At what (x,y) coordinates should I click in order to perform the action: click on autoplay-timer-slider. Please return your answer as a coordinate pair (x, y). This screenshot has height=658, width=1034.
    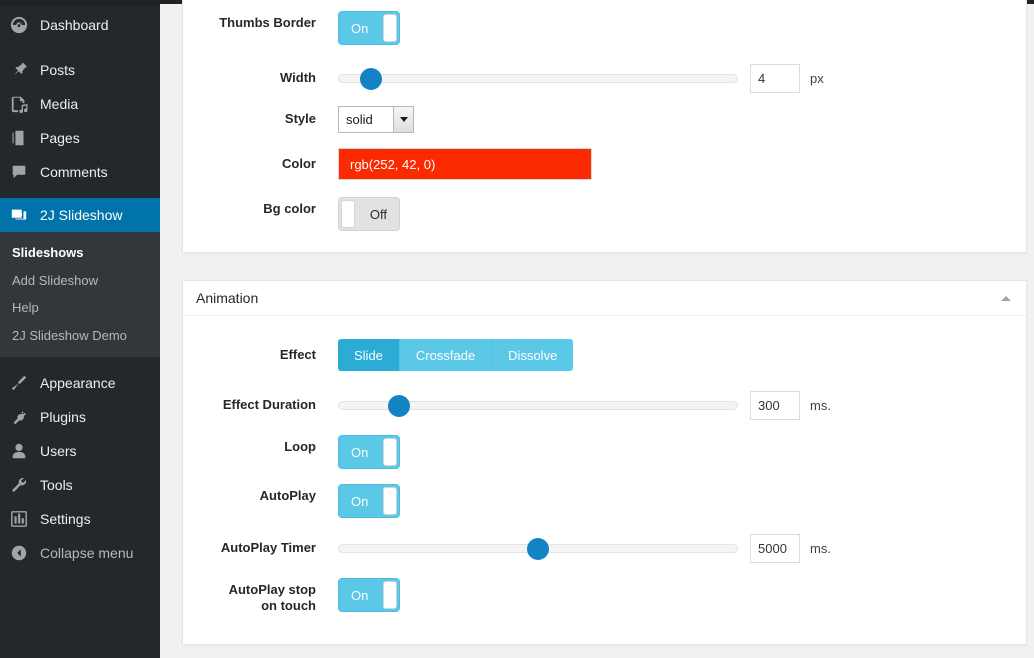
    Looking at the image, I should click on (538, 548).